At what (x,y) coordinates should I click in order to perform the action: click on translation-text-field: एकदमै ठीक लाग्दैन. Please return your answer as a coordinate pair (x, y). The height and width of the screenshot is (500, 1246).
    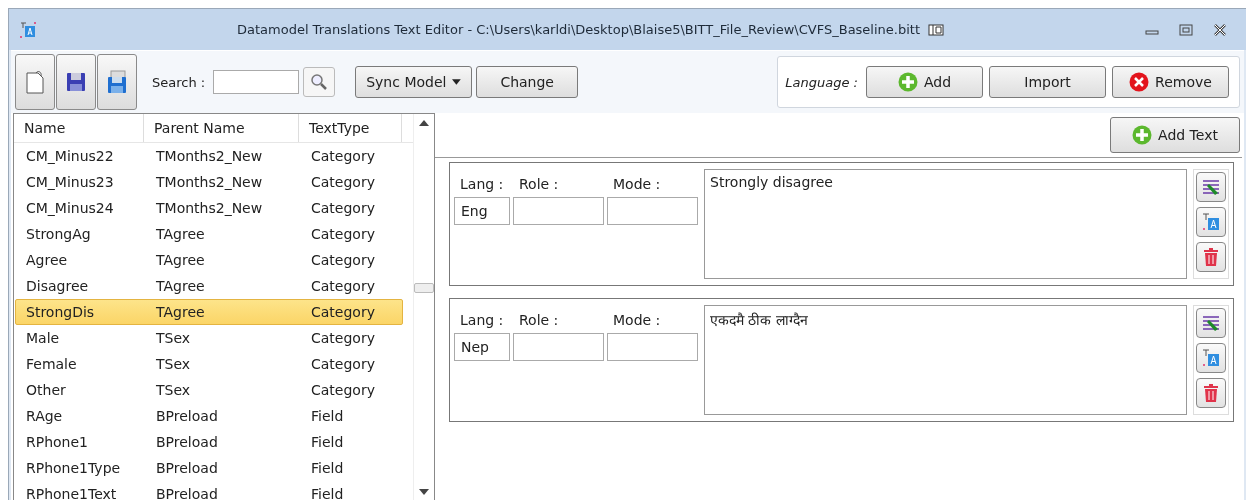
    Looking at the image, I should click on (945, 360).